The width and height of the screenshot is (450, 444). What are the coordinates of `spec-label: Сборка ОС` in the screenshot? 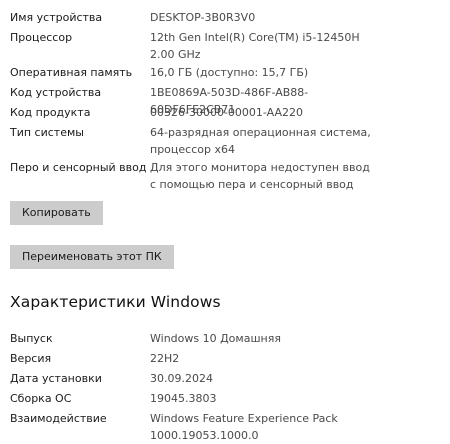 It's located at (41, 398).